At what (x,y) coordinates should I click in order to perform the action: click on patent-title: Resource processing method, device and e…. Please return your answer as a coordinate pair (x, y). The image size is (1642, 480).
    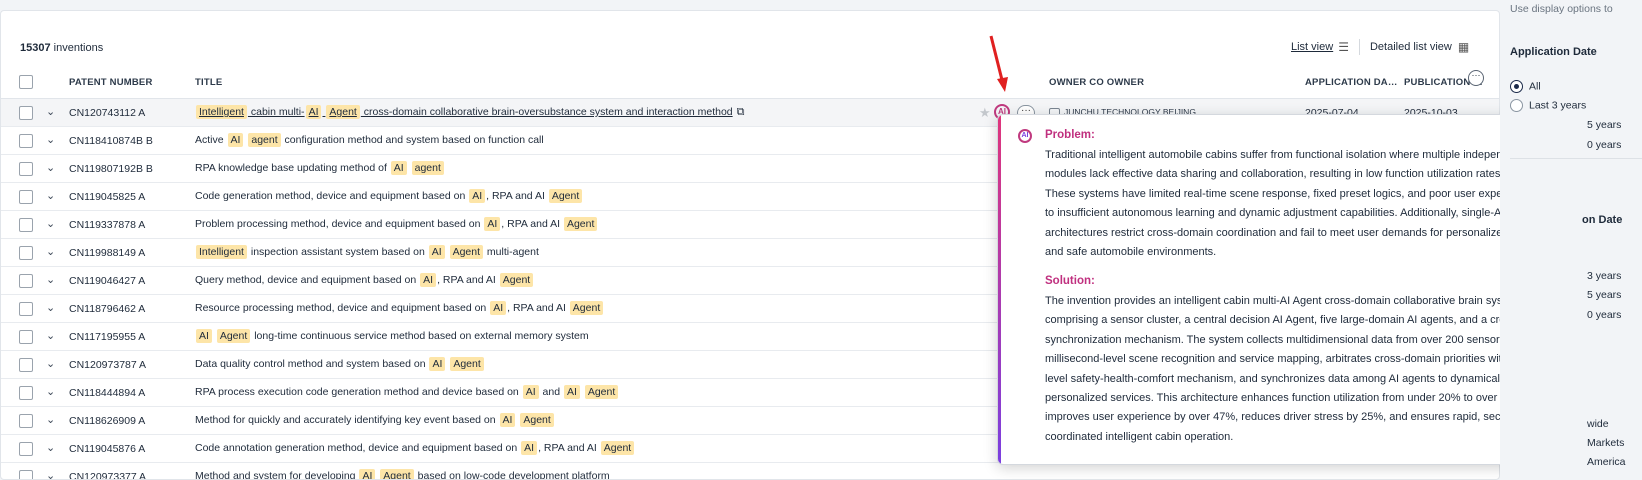
    Looking at the image, I should click on (399, 308).